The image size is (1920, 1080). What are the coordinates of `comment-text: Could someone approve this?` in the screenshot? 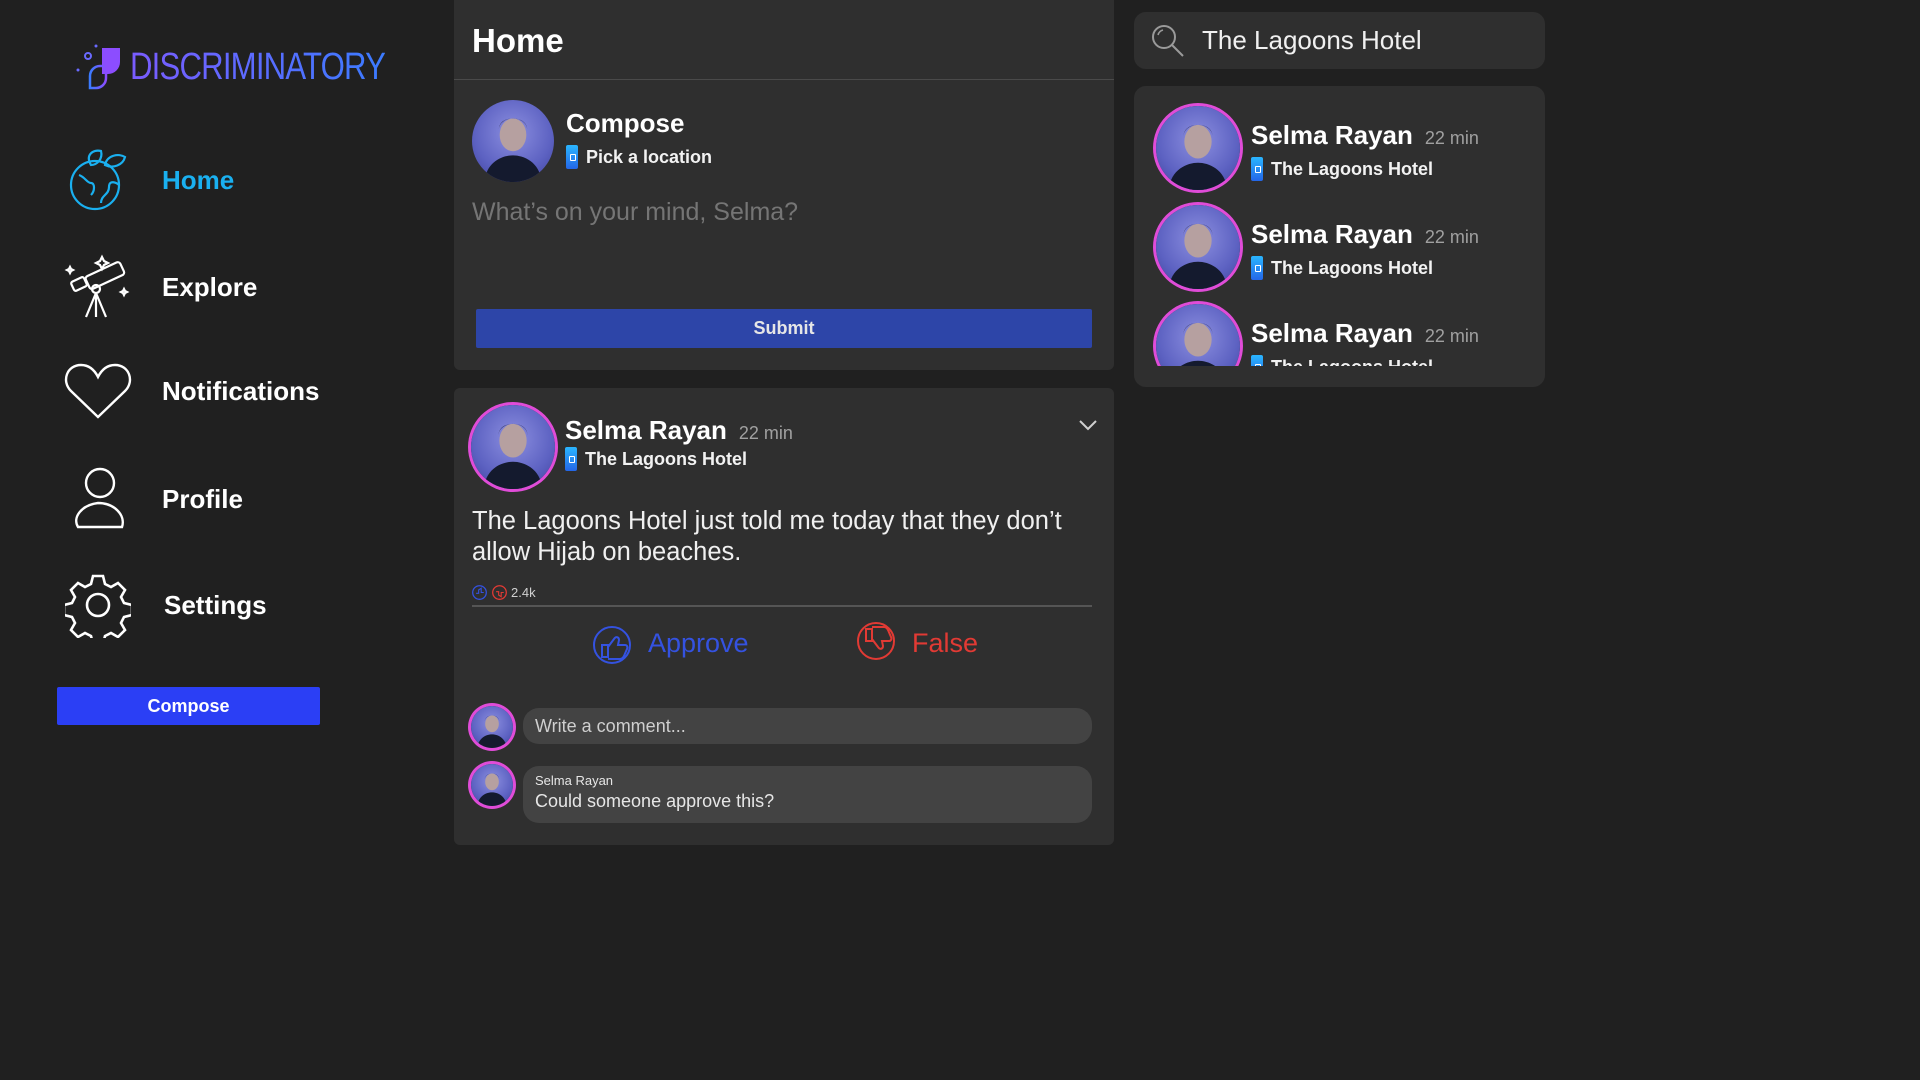 It's located at (655, 801).